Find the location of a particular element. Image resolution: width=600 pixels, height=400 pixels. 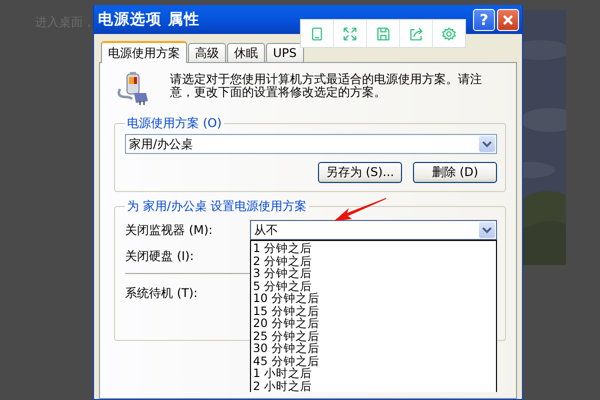

dropdown-option: 20 分钟之后 is located at coordinates (373, 323).